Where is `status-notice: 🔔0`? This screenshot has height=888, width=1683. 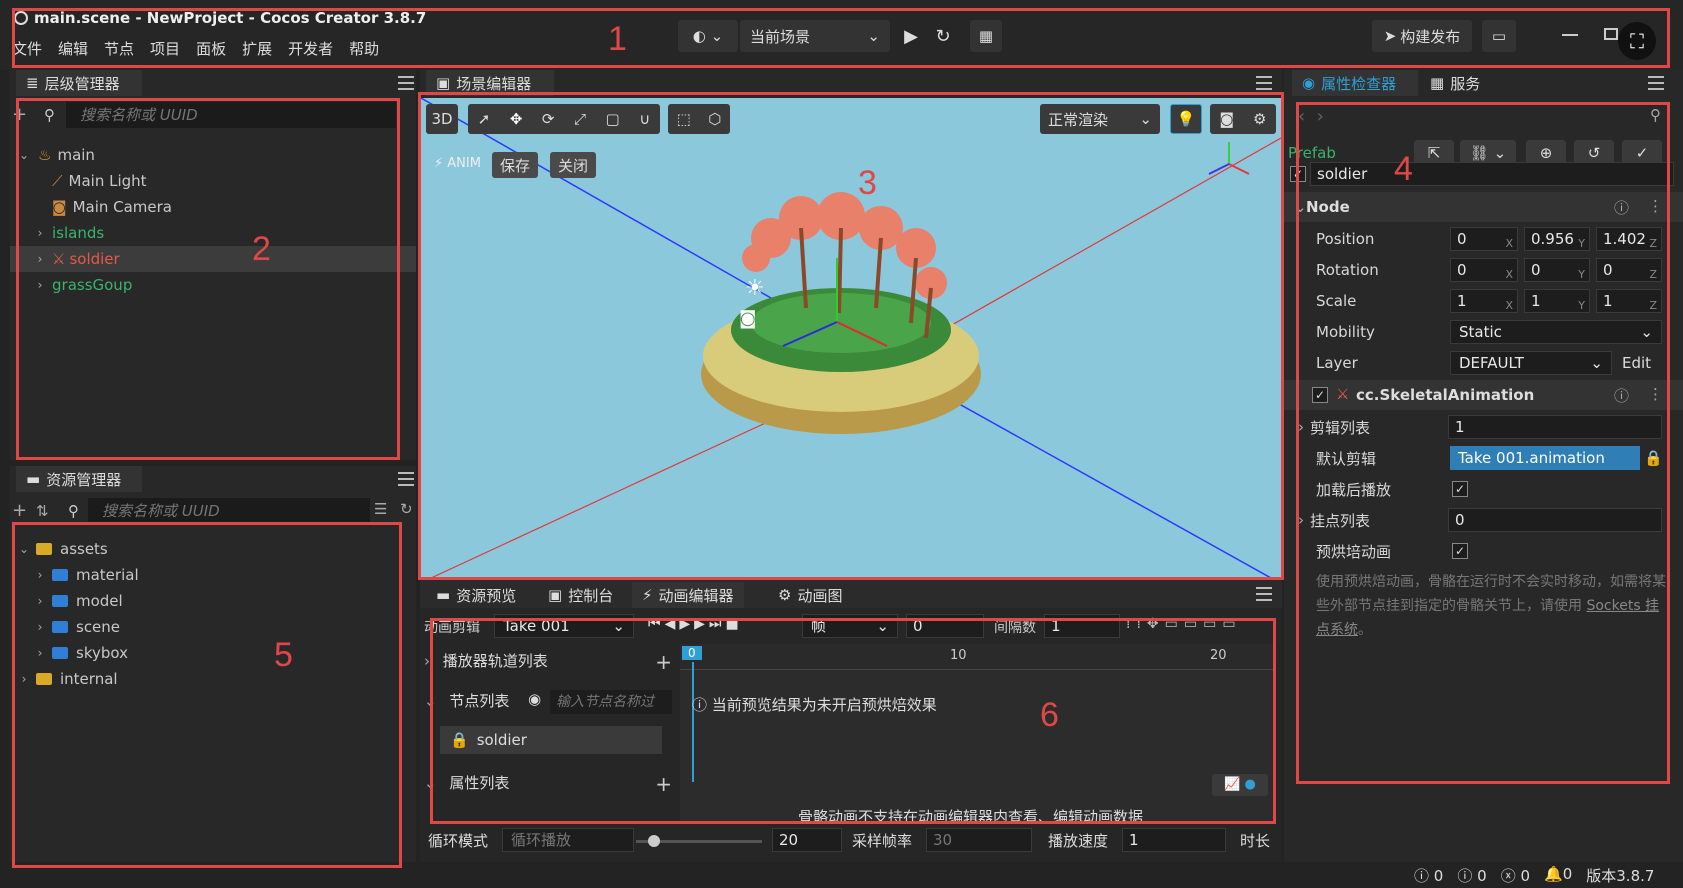 status-notice: 🔔0 is located at coordinates (1558, 875).